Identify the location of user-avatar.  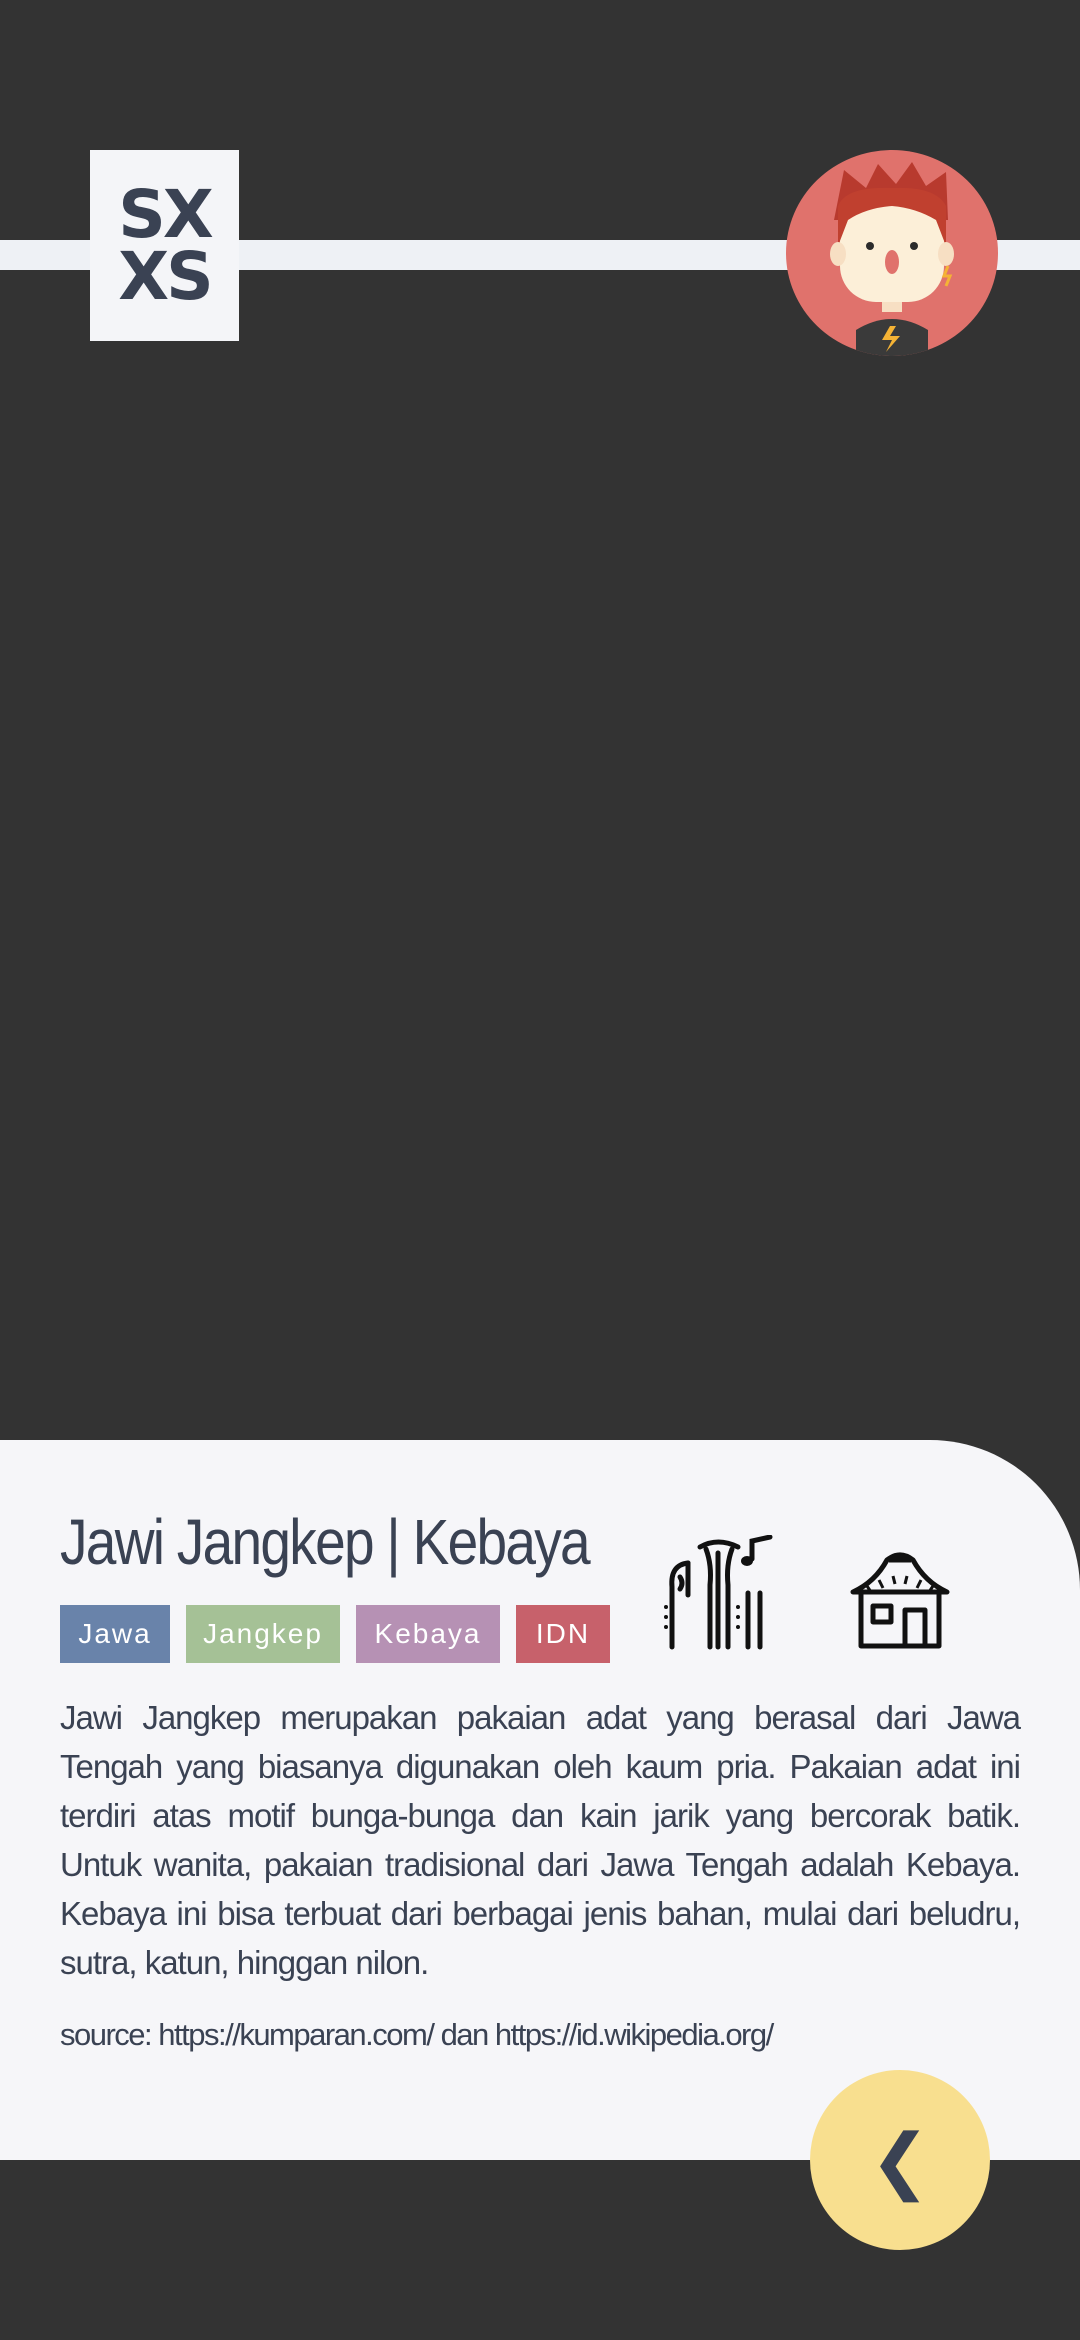
(892, 253).